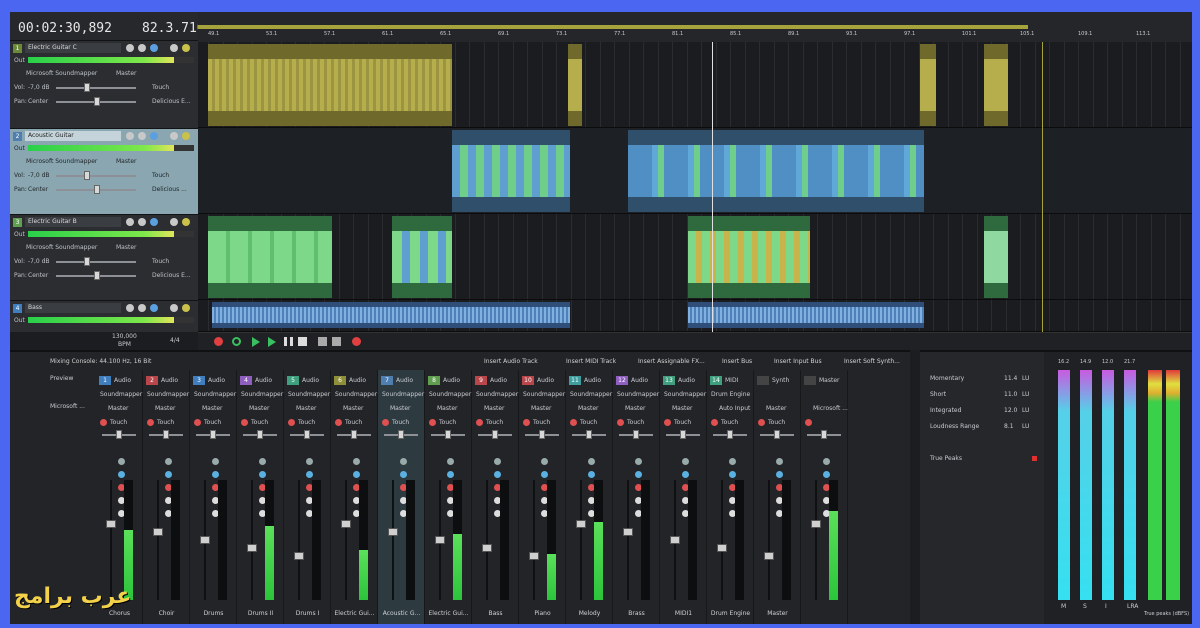  What do you see at coordinates (256, 342) in the screenshot?
I see `play-button` at bounding box center [256, 342].